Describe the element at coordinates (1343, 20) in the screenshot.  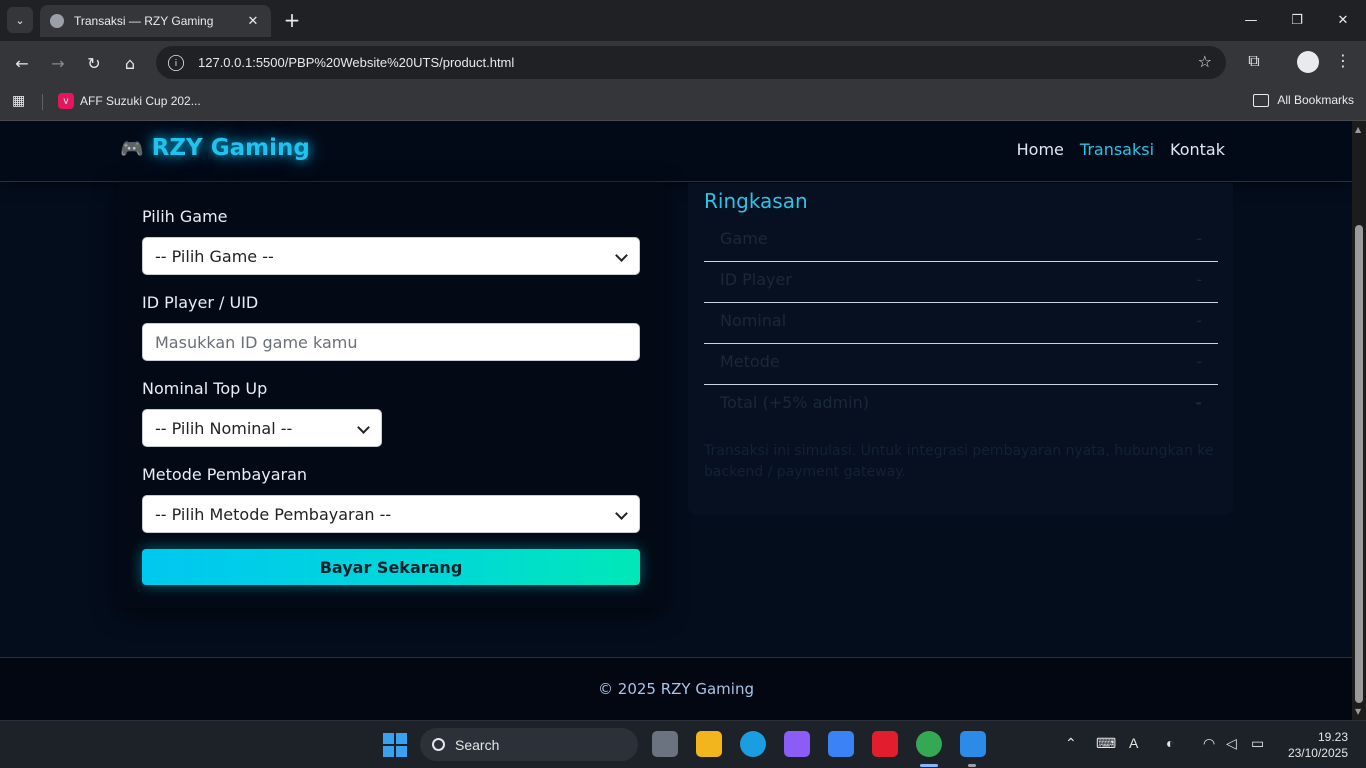
I see `close-window-button: ✕` at that location.